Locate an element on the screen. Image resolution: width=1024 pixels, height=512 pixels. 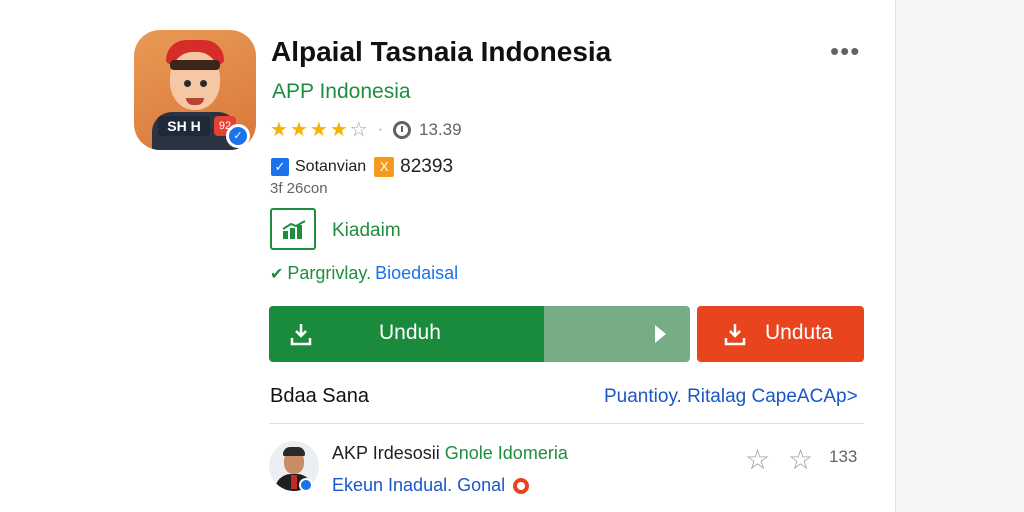
rating-row: ★ ★ ★ ★ ☆ · 13.39 is located at coordinates (366, 130).